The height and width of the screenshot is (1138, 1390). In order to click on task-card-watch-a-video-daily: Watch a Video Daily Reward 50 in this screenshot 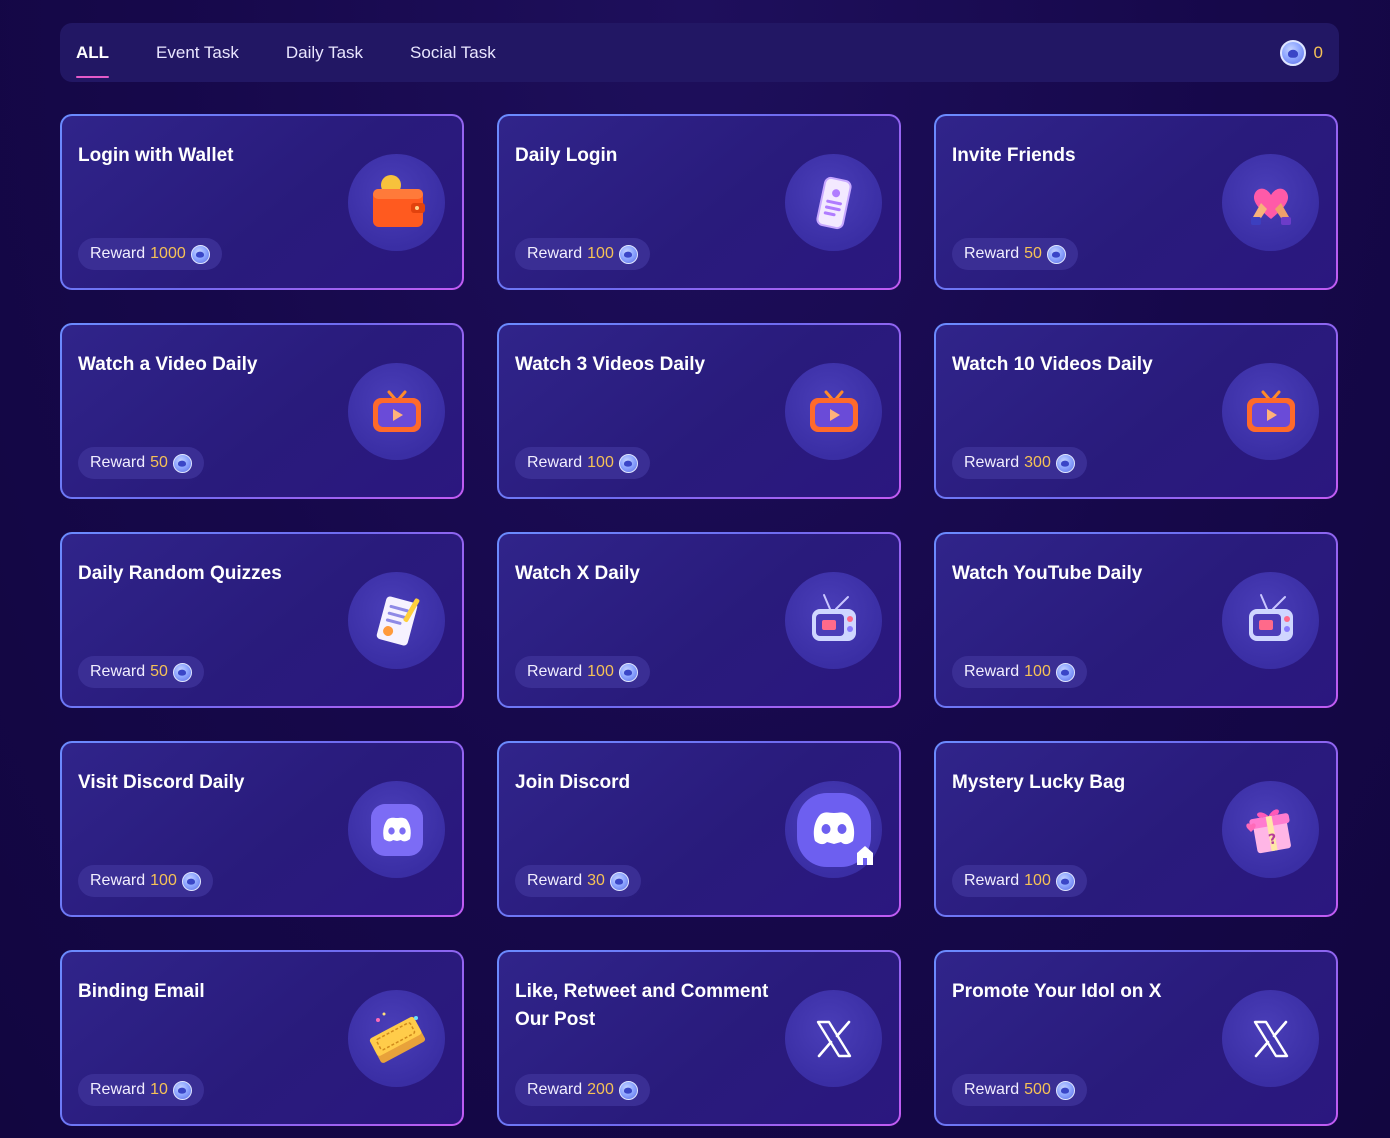, I will do `click(262, 411)`.